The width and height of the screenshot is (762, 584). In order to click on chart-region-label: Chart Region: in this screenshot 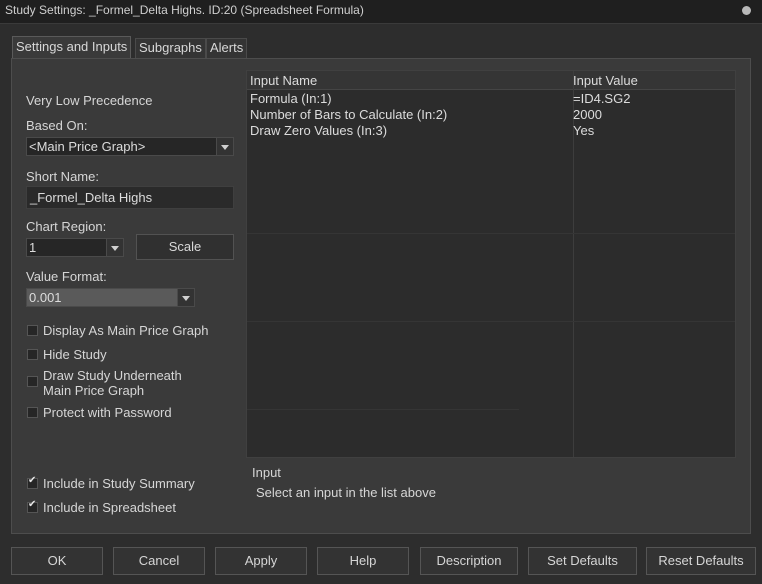, I will do `click(66, 226)`.